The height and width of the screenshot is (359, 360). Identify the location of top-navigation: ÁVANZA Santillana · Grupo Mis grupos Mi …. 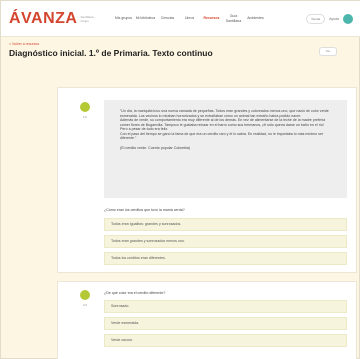
(180, 19).